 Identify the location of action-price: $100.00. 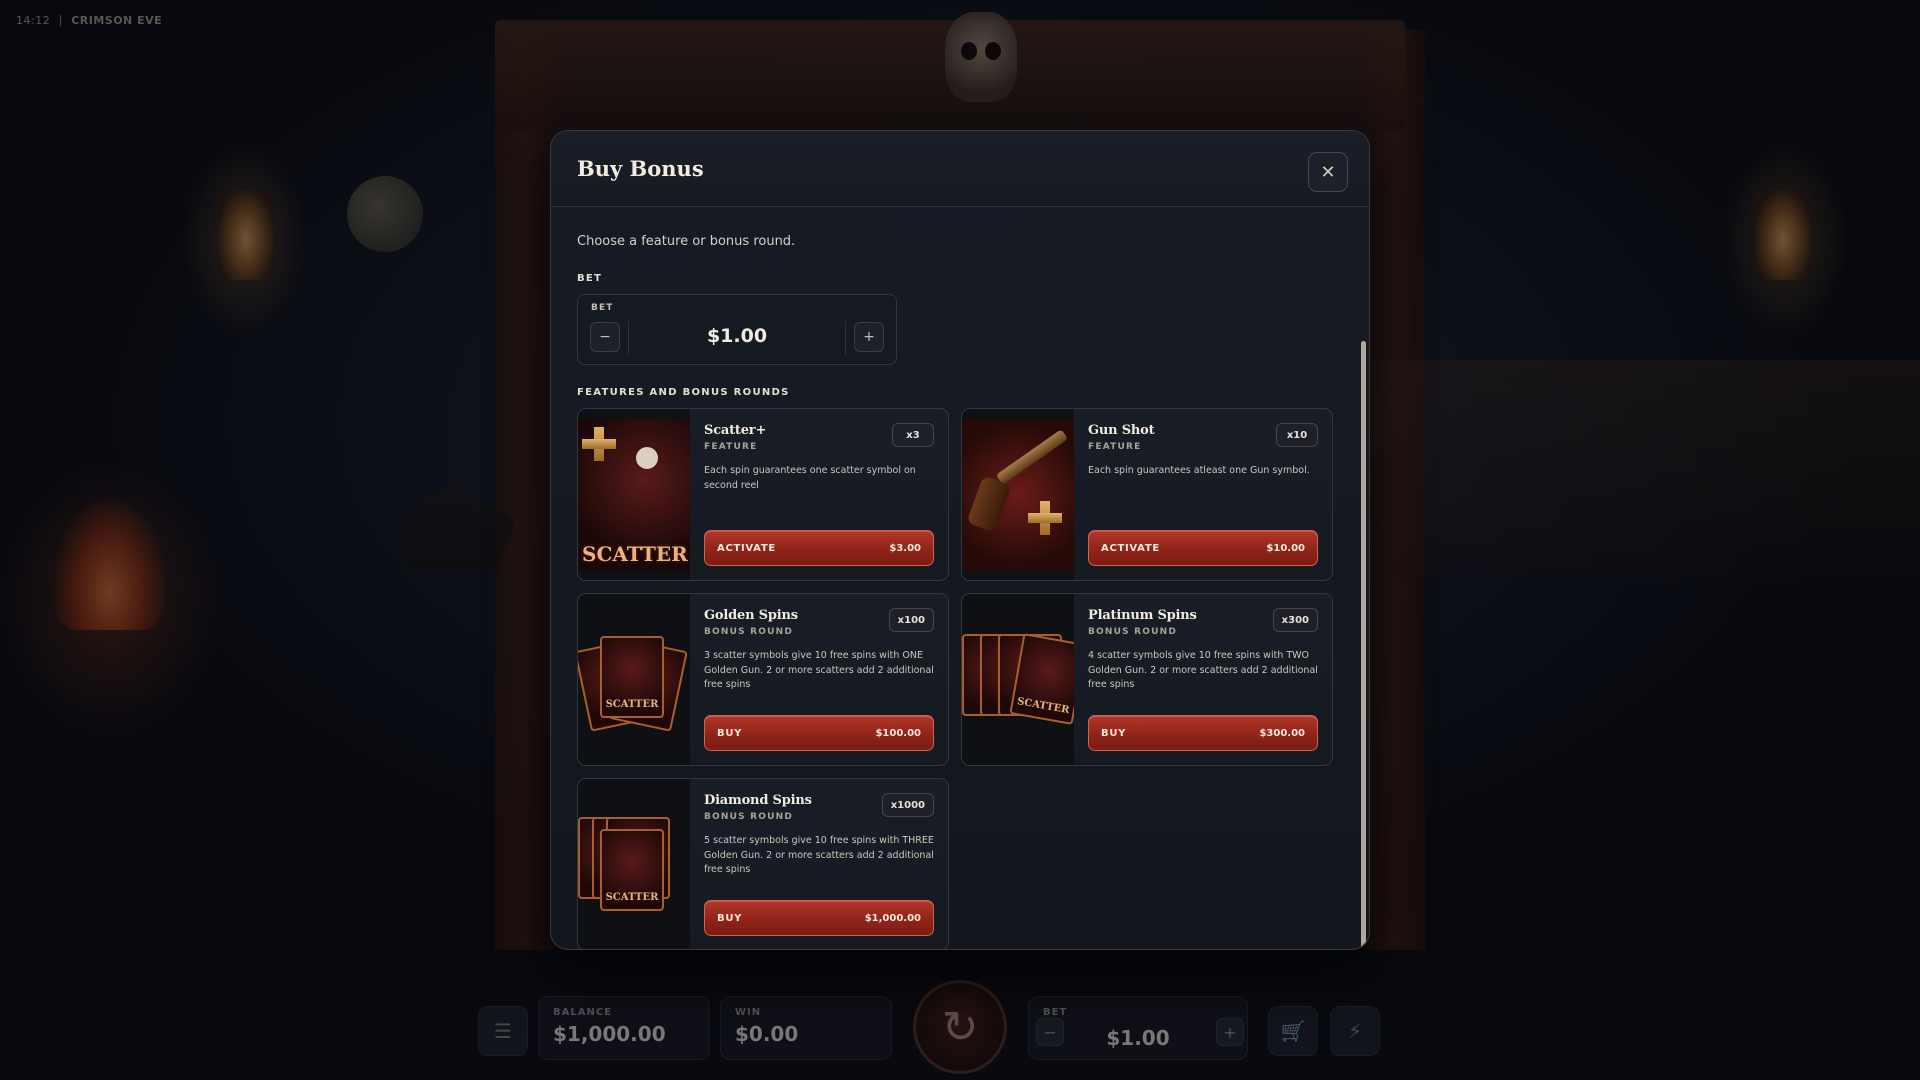
(898, 733).